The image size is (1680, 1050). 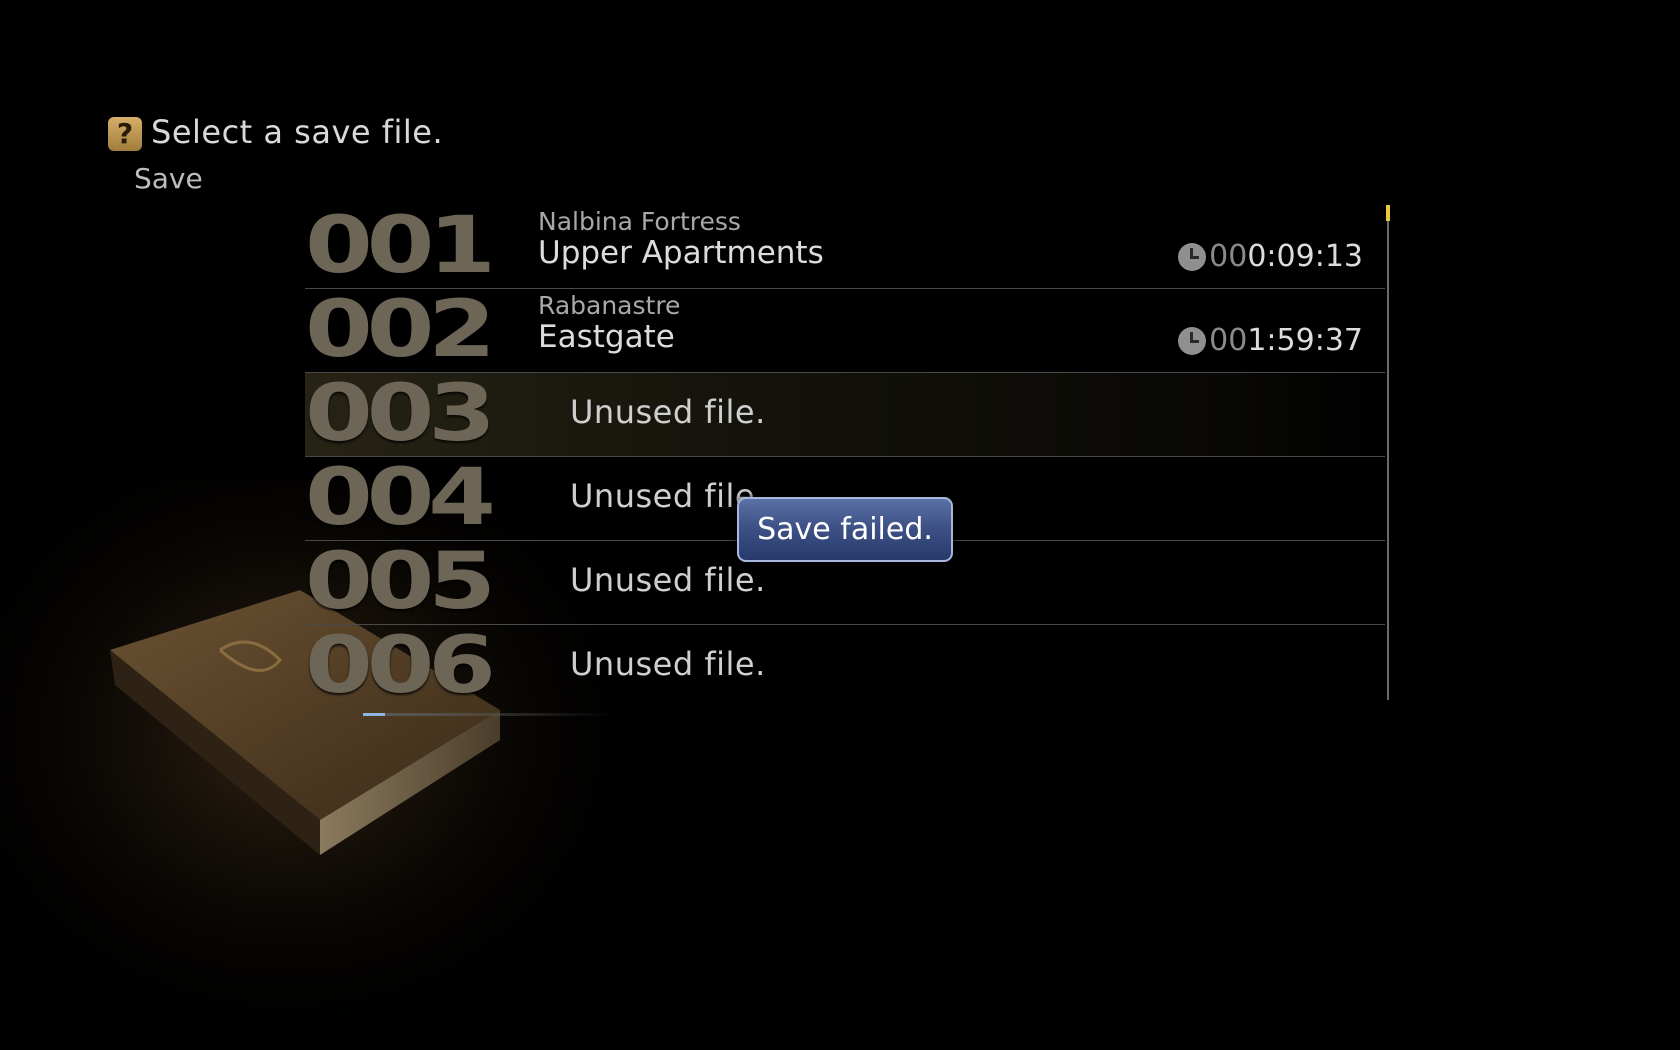 What do you see at coordinates (845, 415) in the screenshot?
I see `save-slot-003: 003 Unused file.` at bounding box center [845, 415].